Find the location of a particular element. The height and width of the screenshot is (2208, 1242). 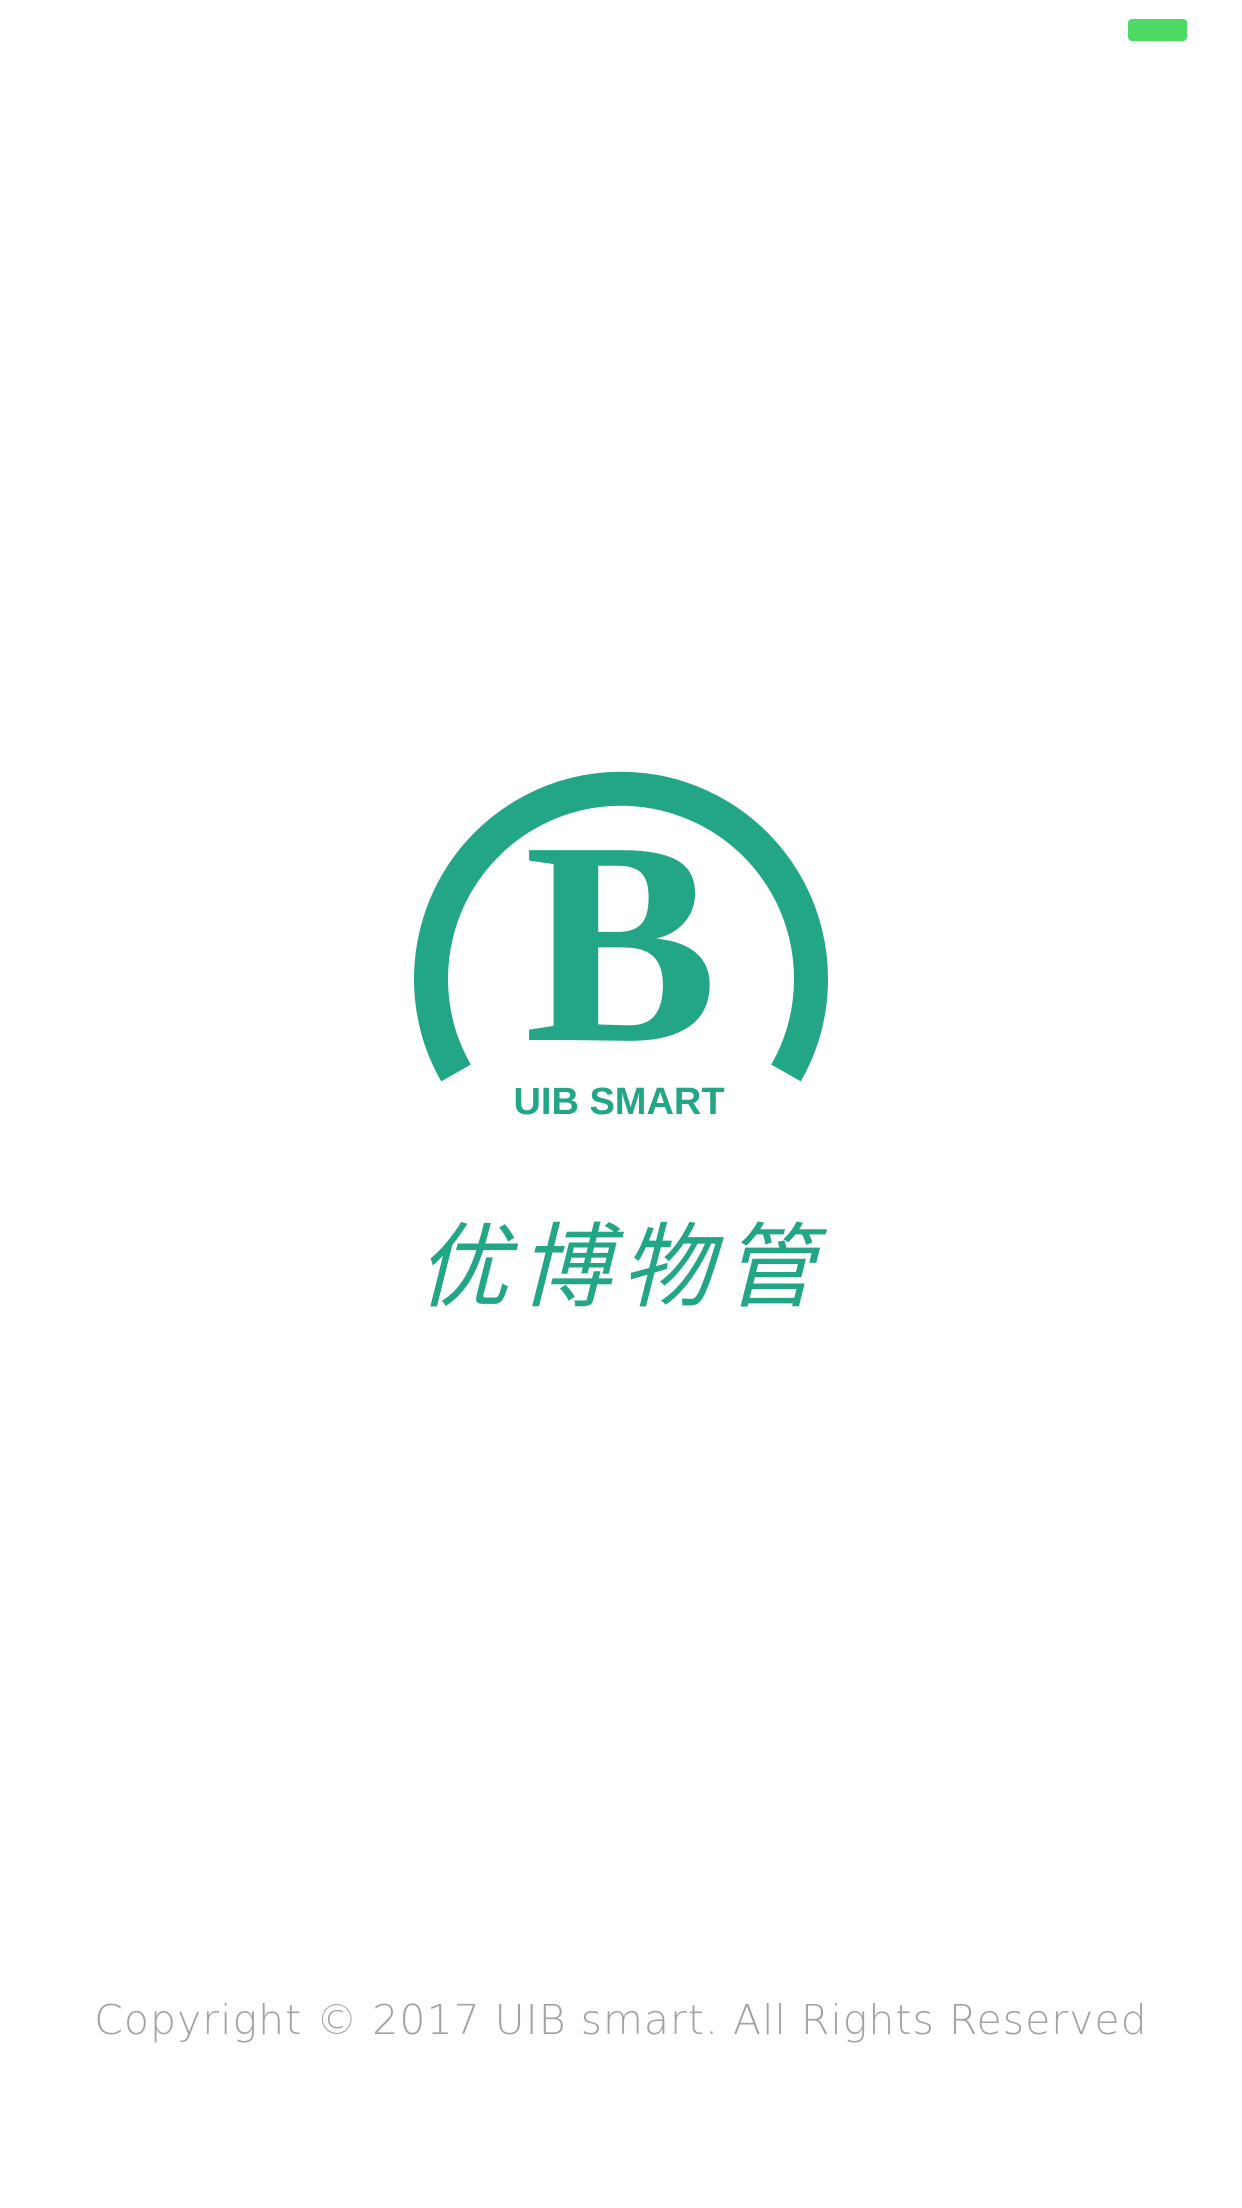

status-bar is located at coordinates (621, 30).